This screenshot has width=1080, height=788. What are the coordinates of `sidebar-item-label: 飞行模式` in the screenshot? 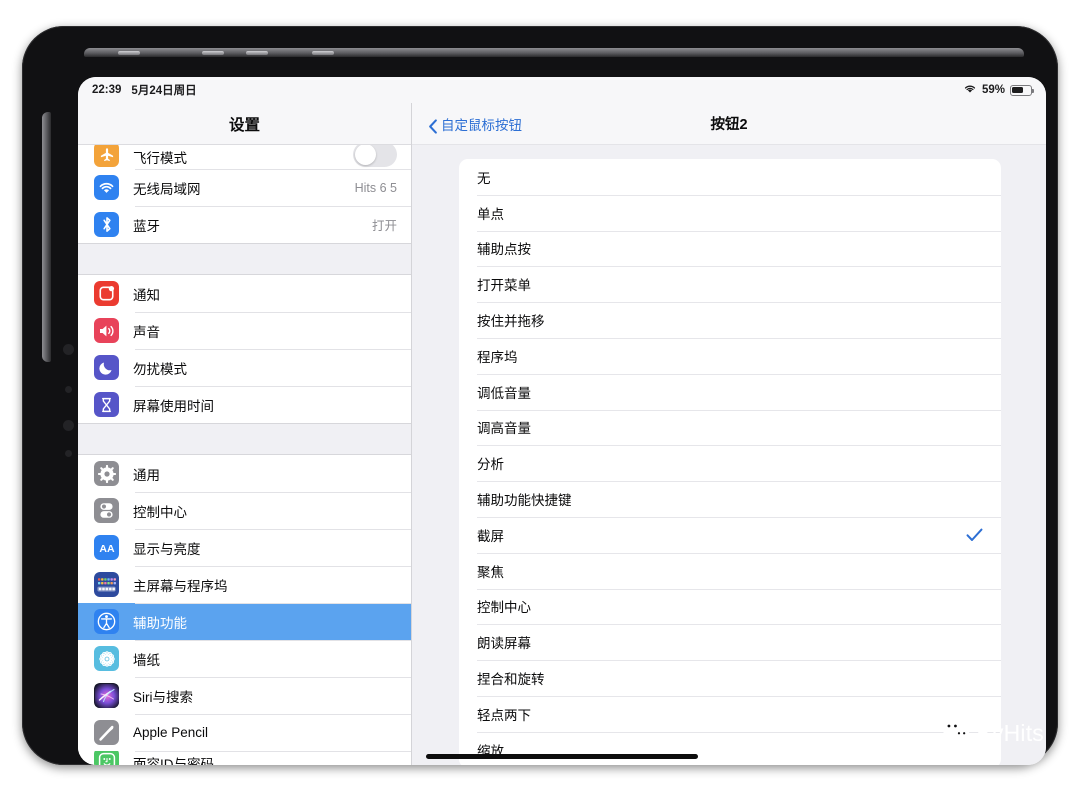 It's located at (160, 158).